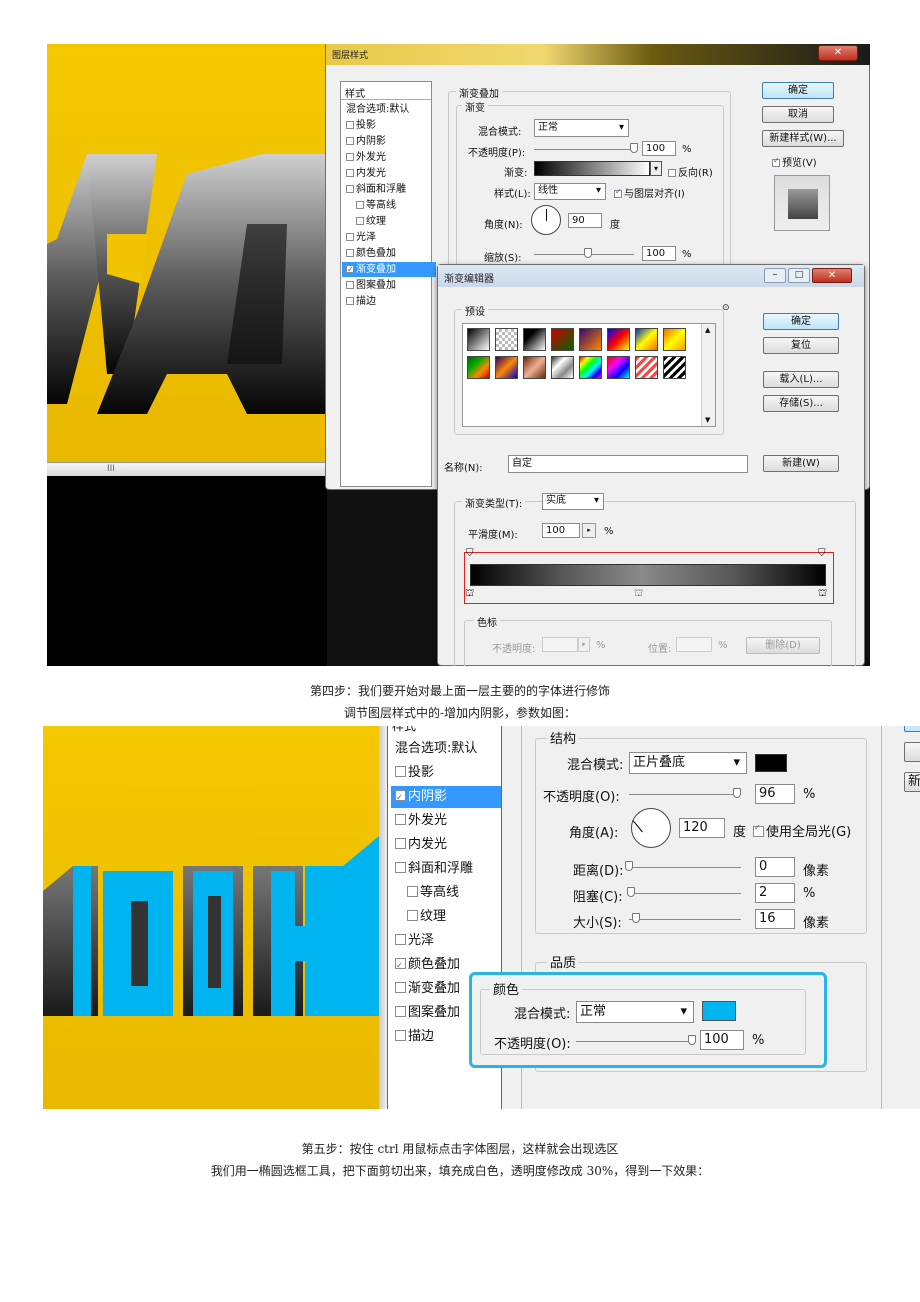 This screenshot has width=920, height=1302. What do you see at coordinates (389, 301) in the screenshot?
I see `style-list-item: 描边` at bounding box center [389, 301].